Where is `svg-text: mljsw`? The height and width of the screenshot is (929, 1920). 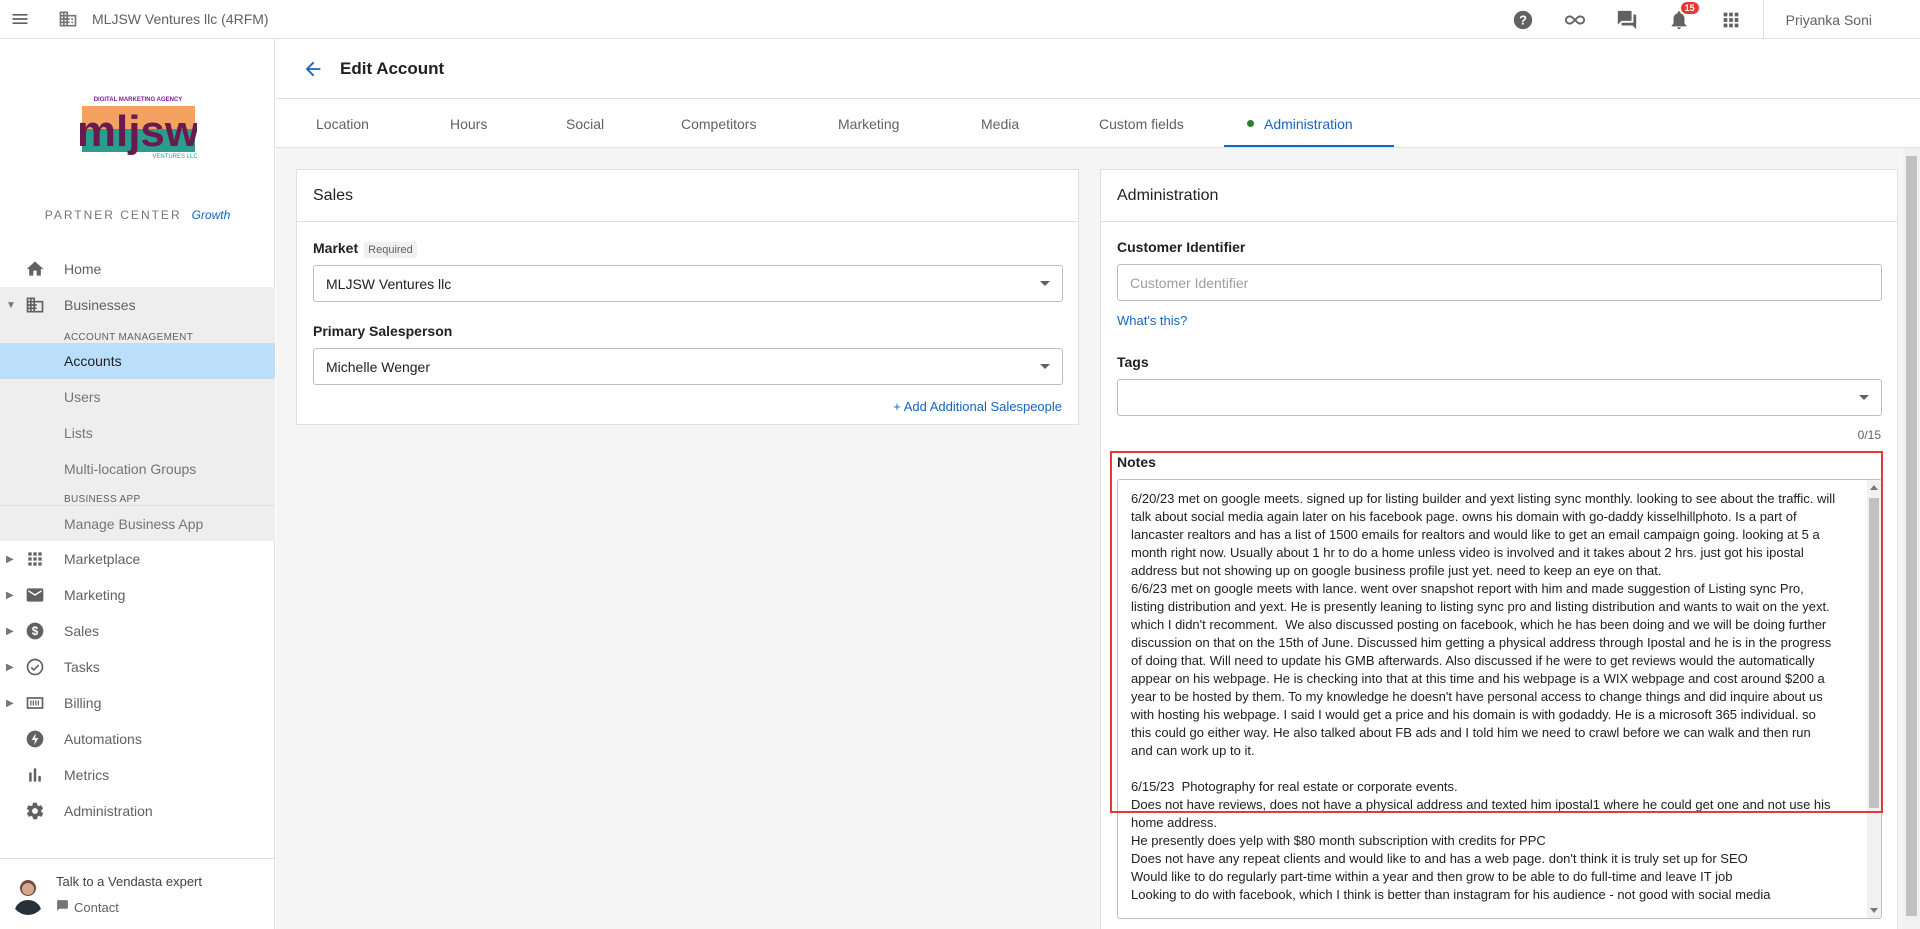 svg-text: mljsw is located at coordinates (138, 131).